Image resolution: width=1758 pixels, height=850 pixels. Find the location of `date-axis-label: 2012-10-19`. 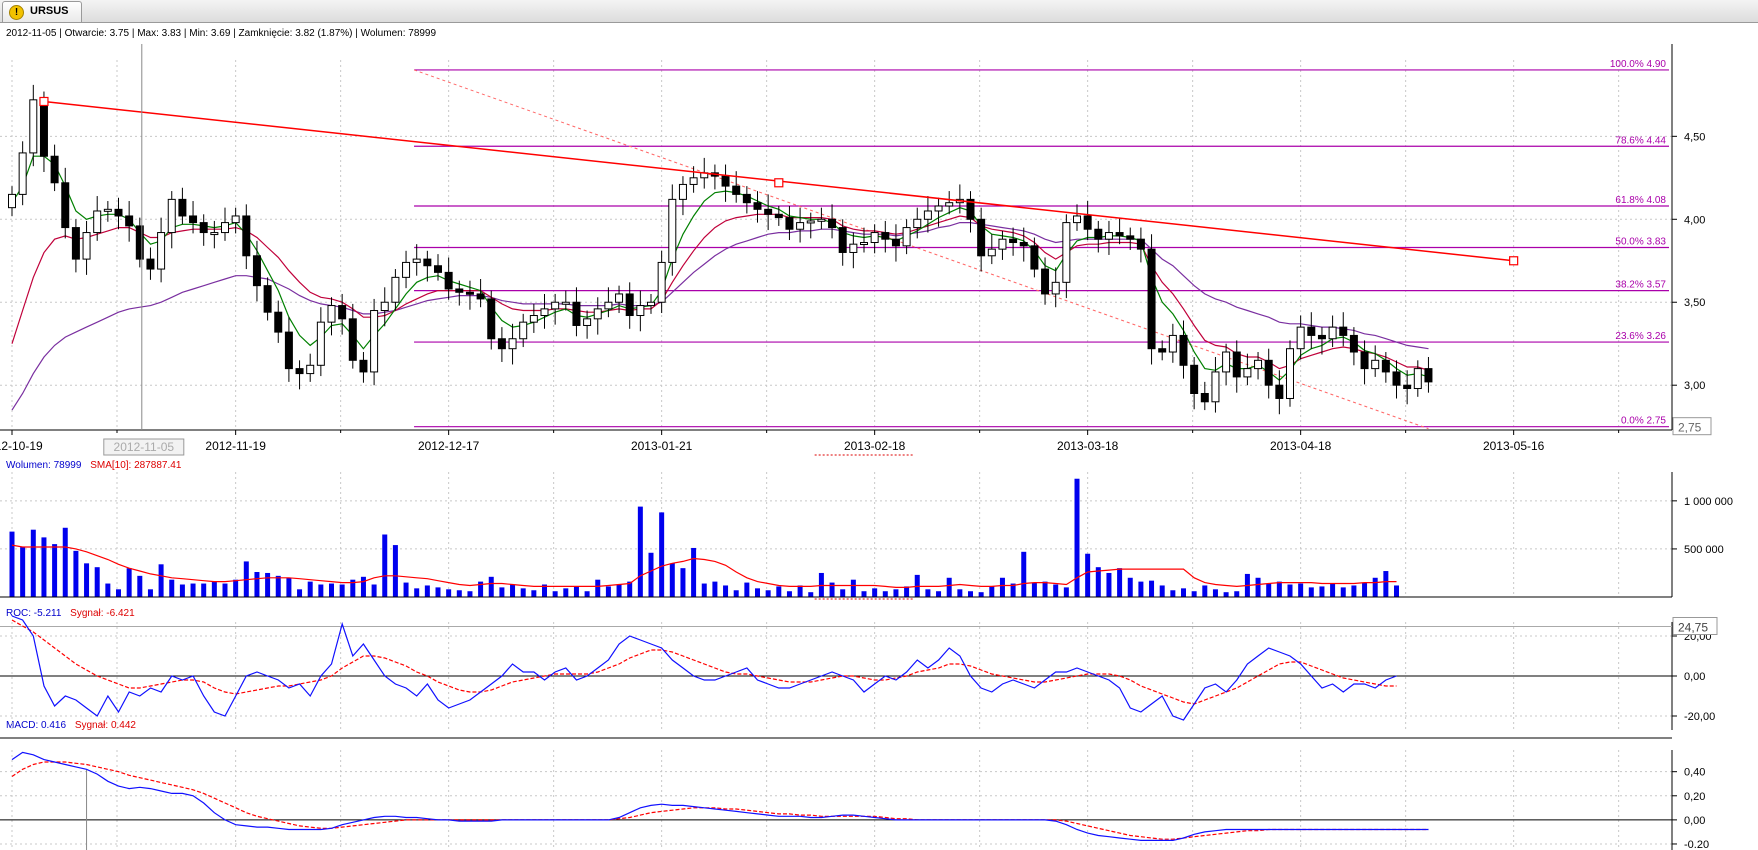

date-axis-label: 2012-10-19 is located at coordinates (21, 446).